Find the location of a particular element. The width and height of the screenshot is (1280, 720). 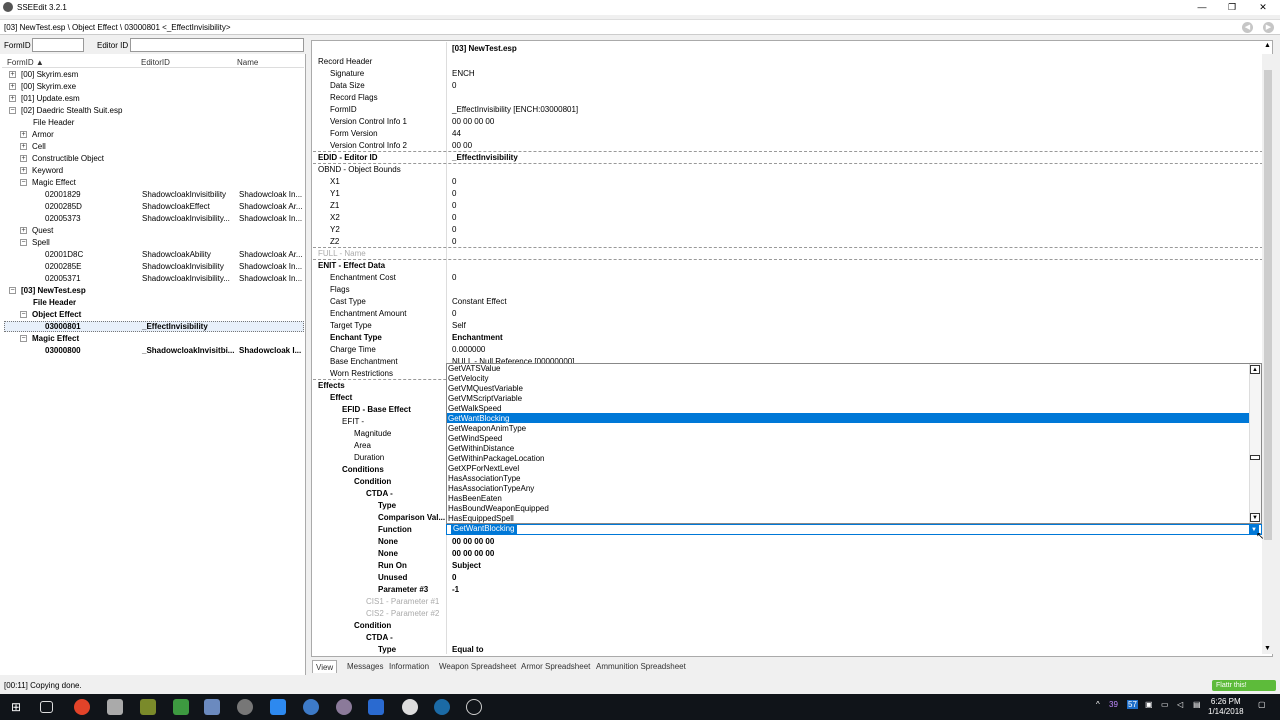

dropdown-option: GetWithinPackageLocation is located at coordinates (496, 459).